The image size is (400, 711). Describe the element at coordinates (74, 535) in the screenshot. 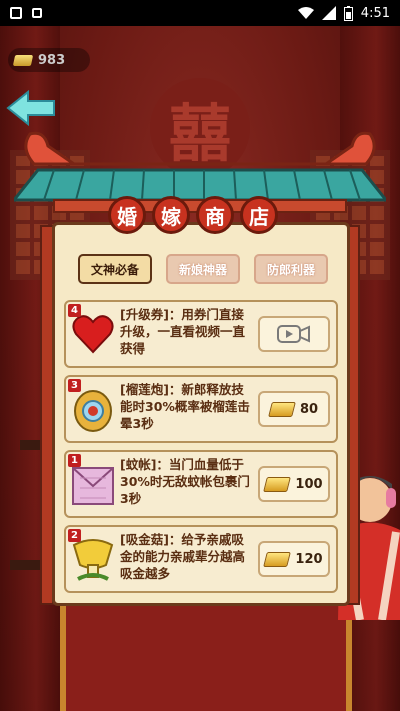

I see `item-count-badge: 2` at that location.